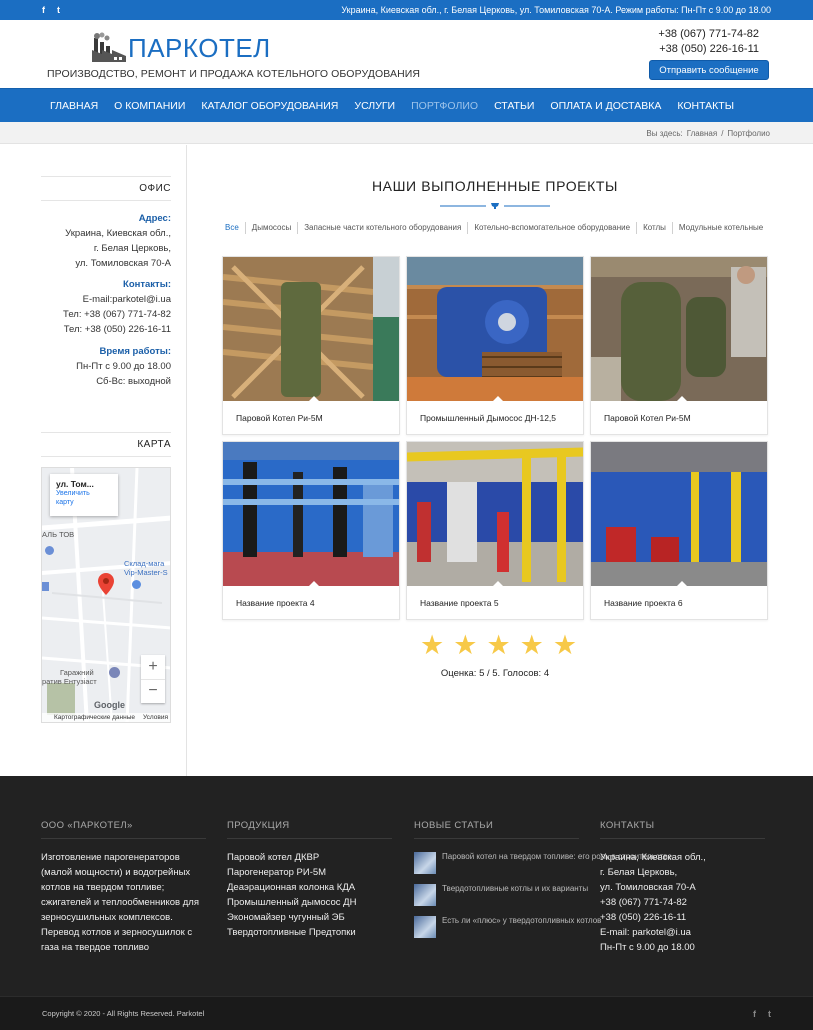  I want to click on news-title: Есть ли «плюс» у твердотопливных котлов, so click(521, 926).